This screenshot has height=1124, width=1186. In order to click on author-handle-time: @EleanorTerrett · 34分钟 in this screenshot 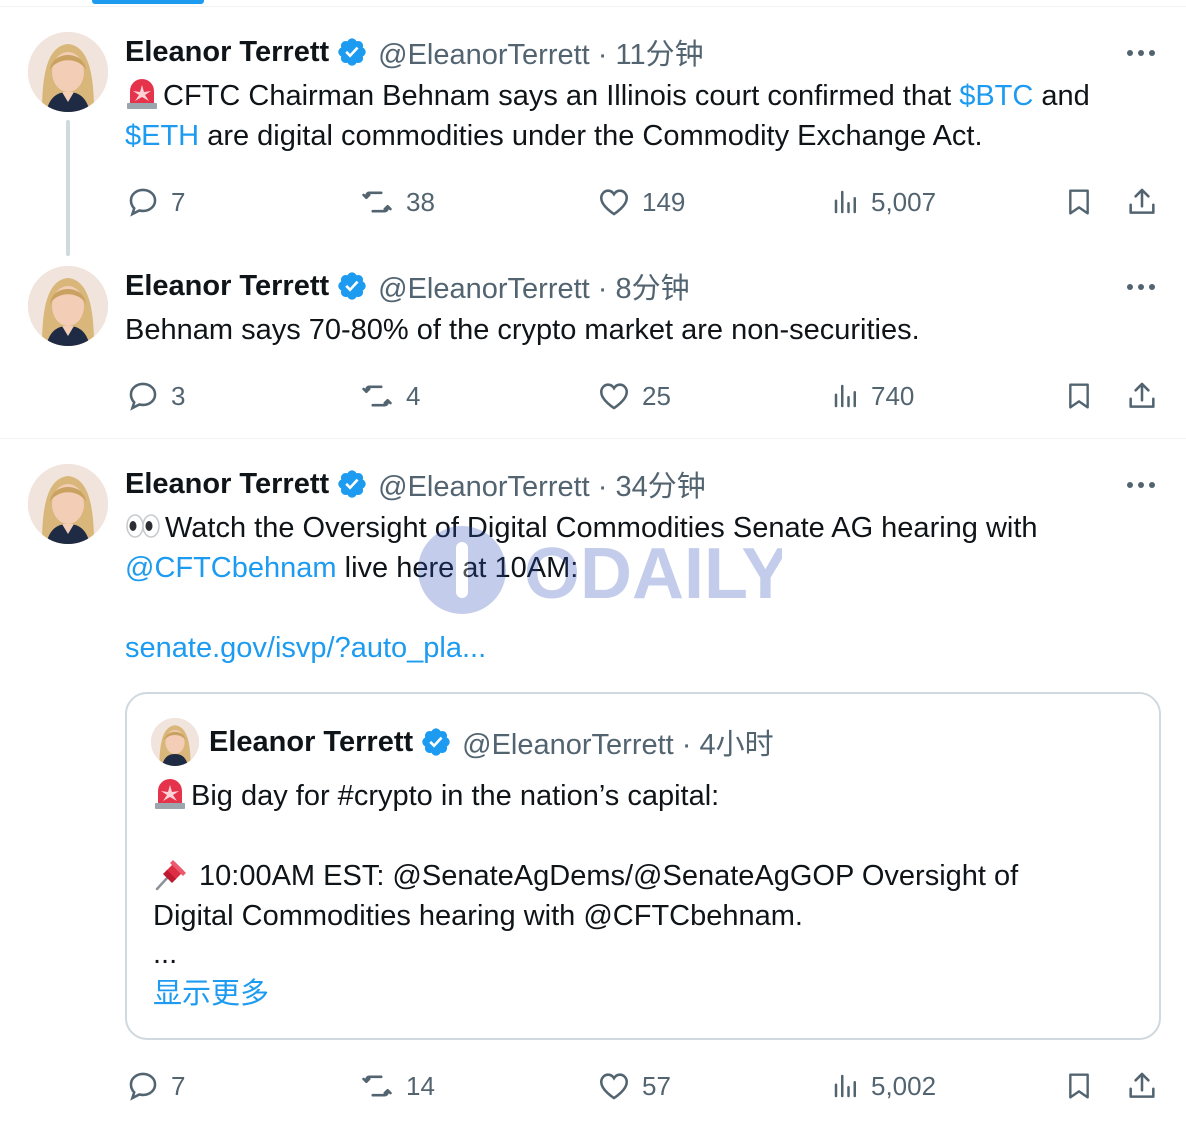, I will do `click(542, 484)`.